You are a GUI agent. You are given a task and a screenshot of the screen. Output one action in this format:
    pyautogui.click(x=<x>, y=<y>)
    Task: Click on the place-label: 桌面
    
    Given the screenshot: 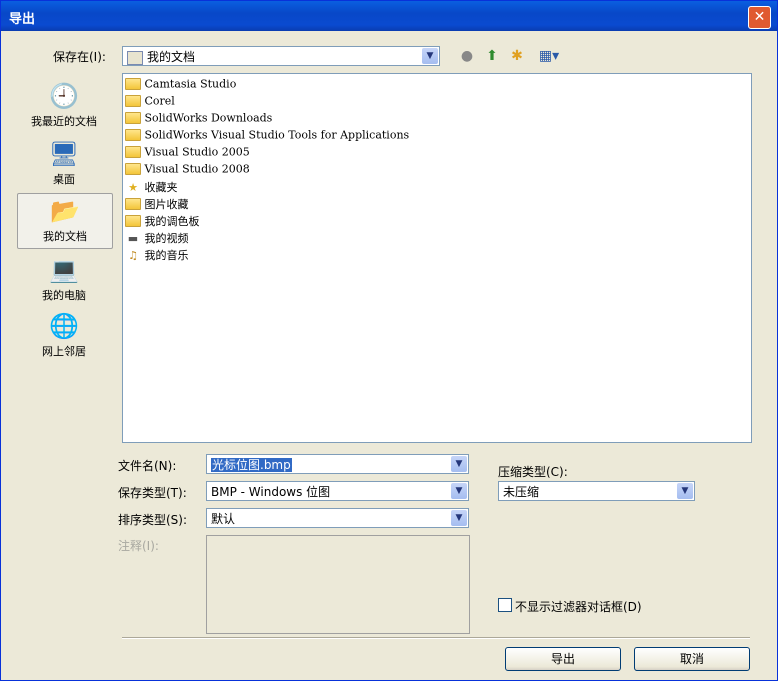 What is the action you would take?
    pyautogui.click(x=64, y=179)
    